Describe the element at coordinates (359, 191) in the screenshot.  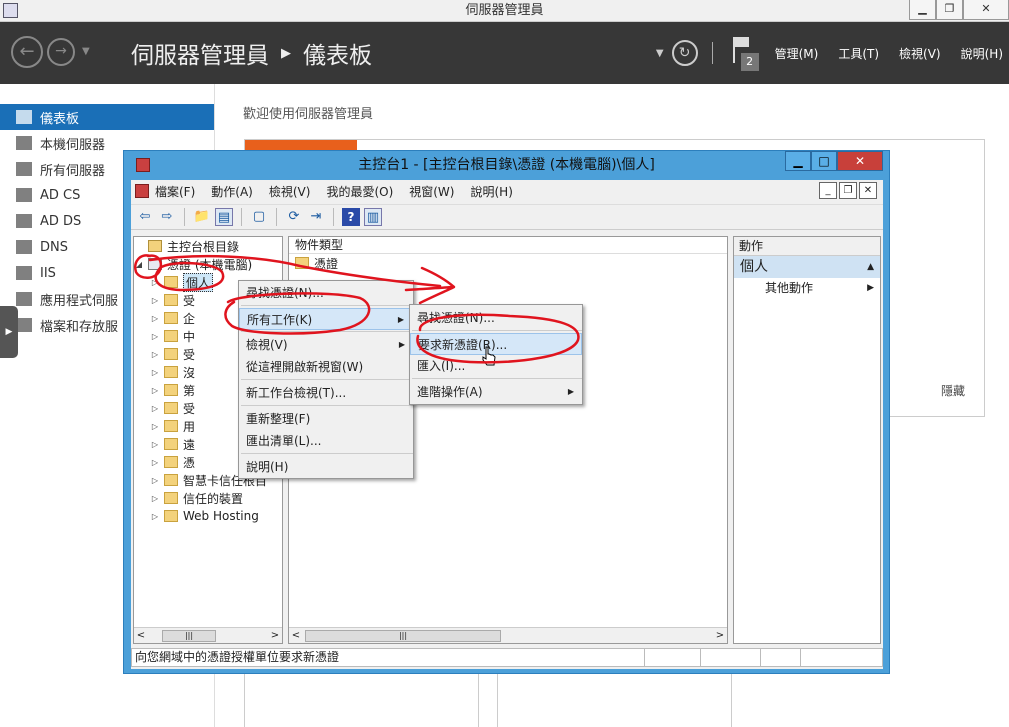
I see `menu-favorites: 我的最愛(O)` at that location.